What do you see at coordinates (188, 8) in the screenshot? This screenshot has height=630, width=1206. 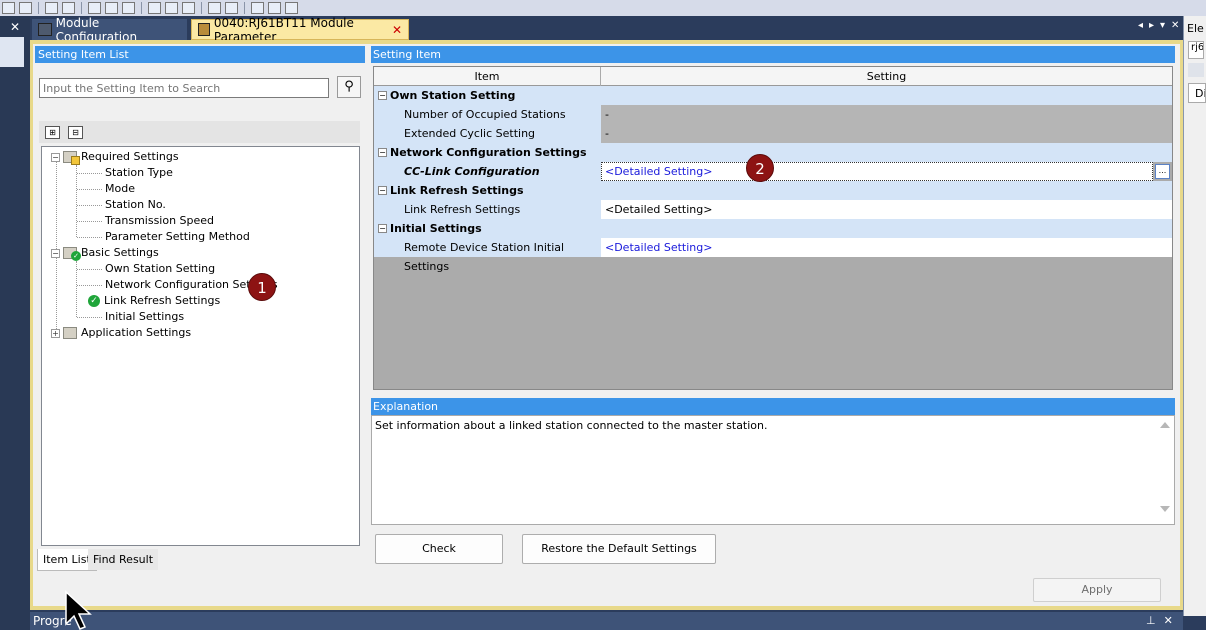 I see `toolbar-tool2-icon` at bounding box center [188, 8].